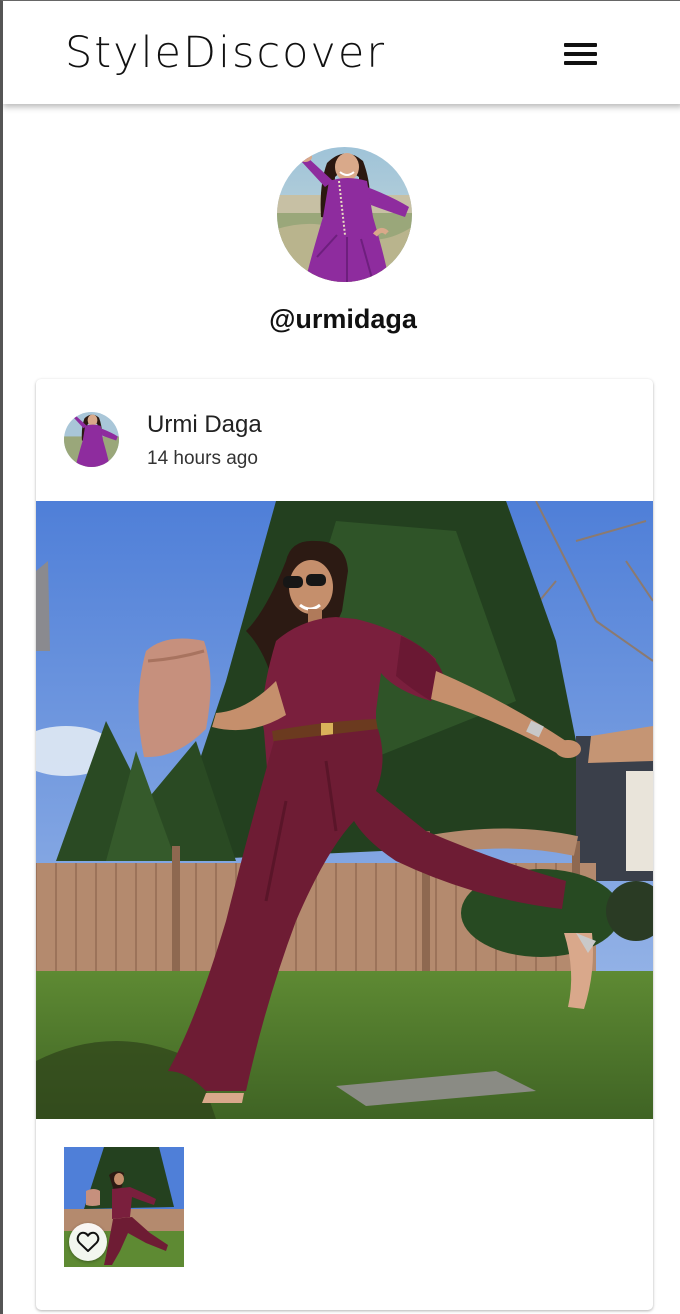 This screenshot has width=680, height=1314. I want to click on top-app-bar: StyleDiscover, so click(341, 52).